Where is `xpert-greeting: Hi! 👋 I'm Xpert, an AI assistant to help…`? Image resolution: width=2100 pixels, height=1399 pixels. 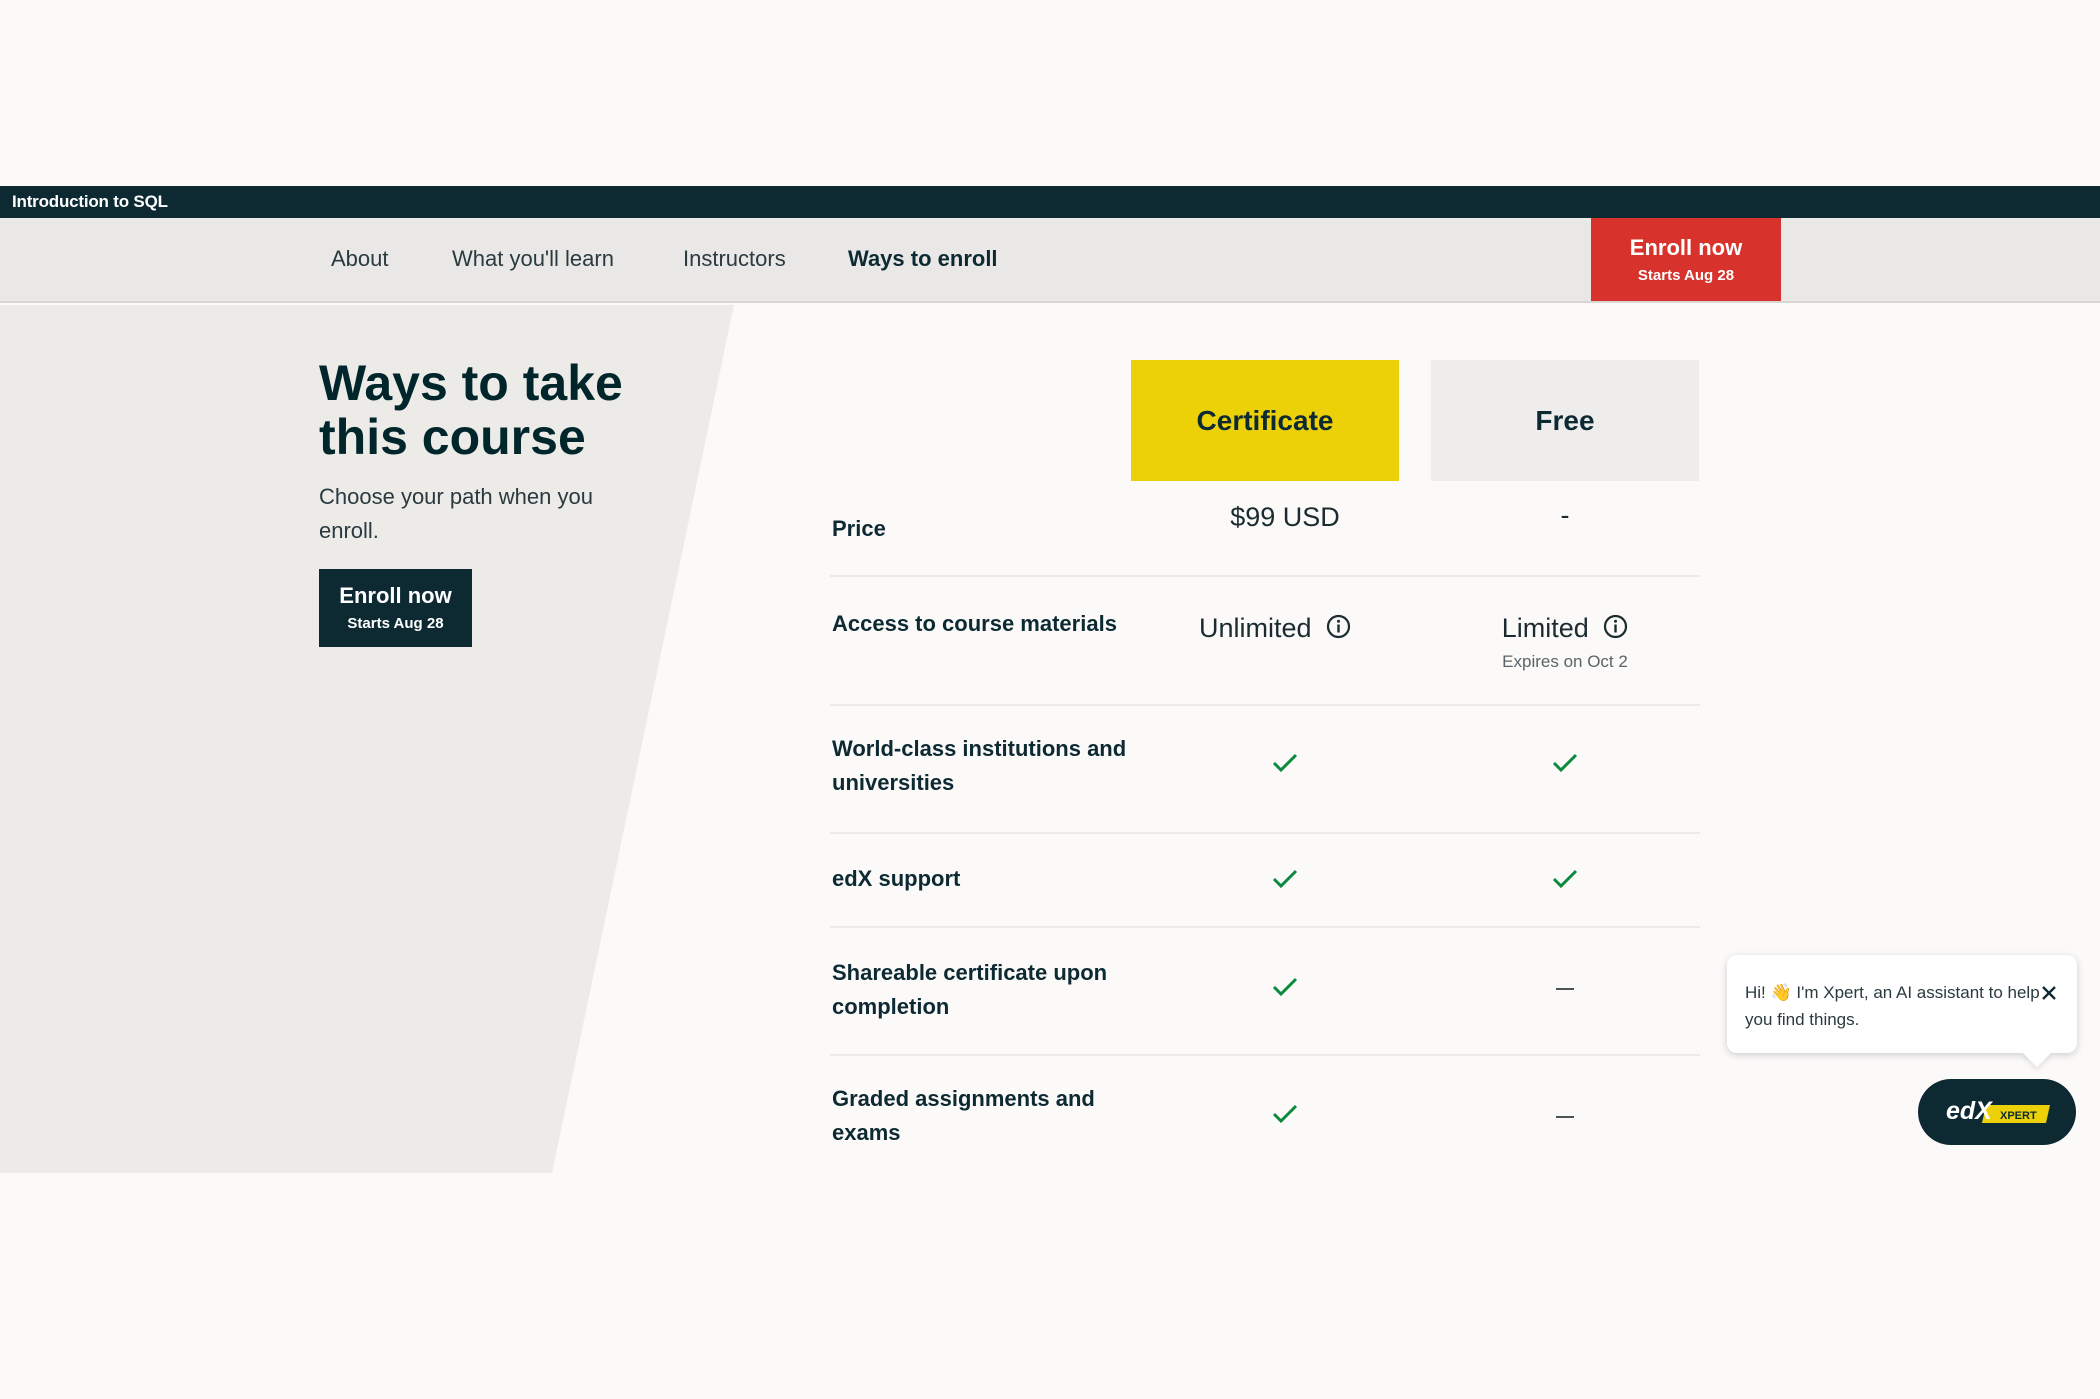 xpert-greeting: Hi! 👋 I'm Xpert, an AI assistant to help… is located at coordinates (1892, 1006).